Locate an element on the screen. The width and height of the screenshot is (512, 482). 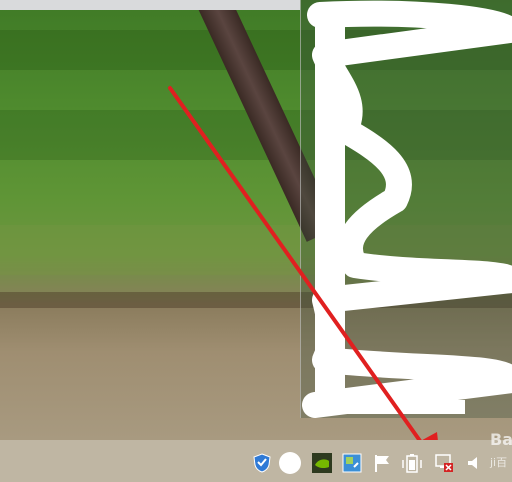
volume-icon is located at coordinates (474, 463).